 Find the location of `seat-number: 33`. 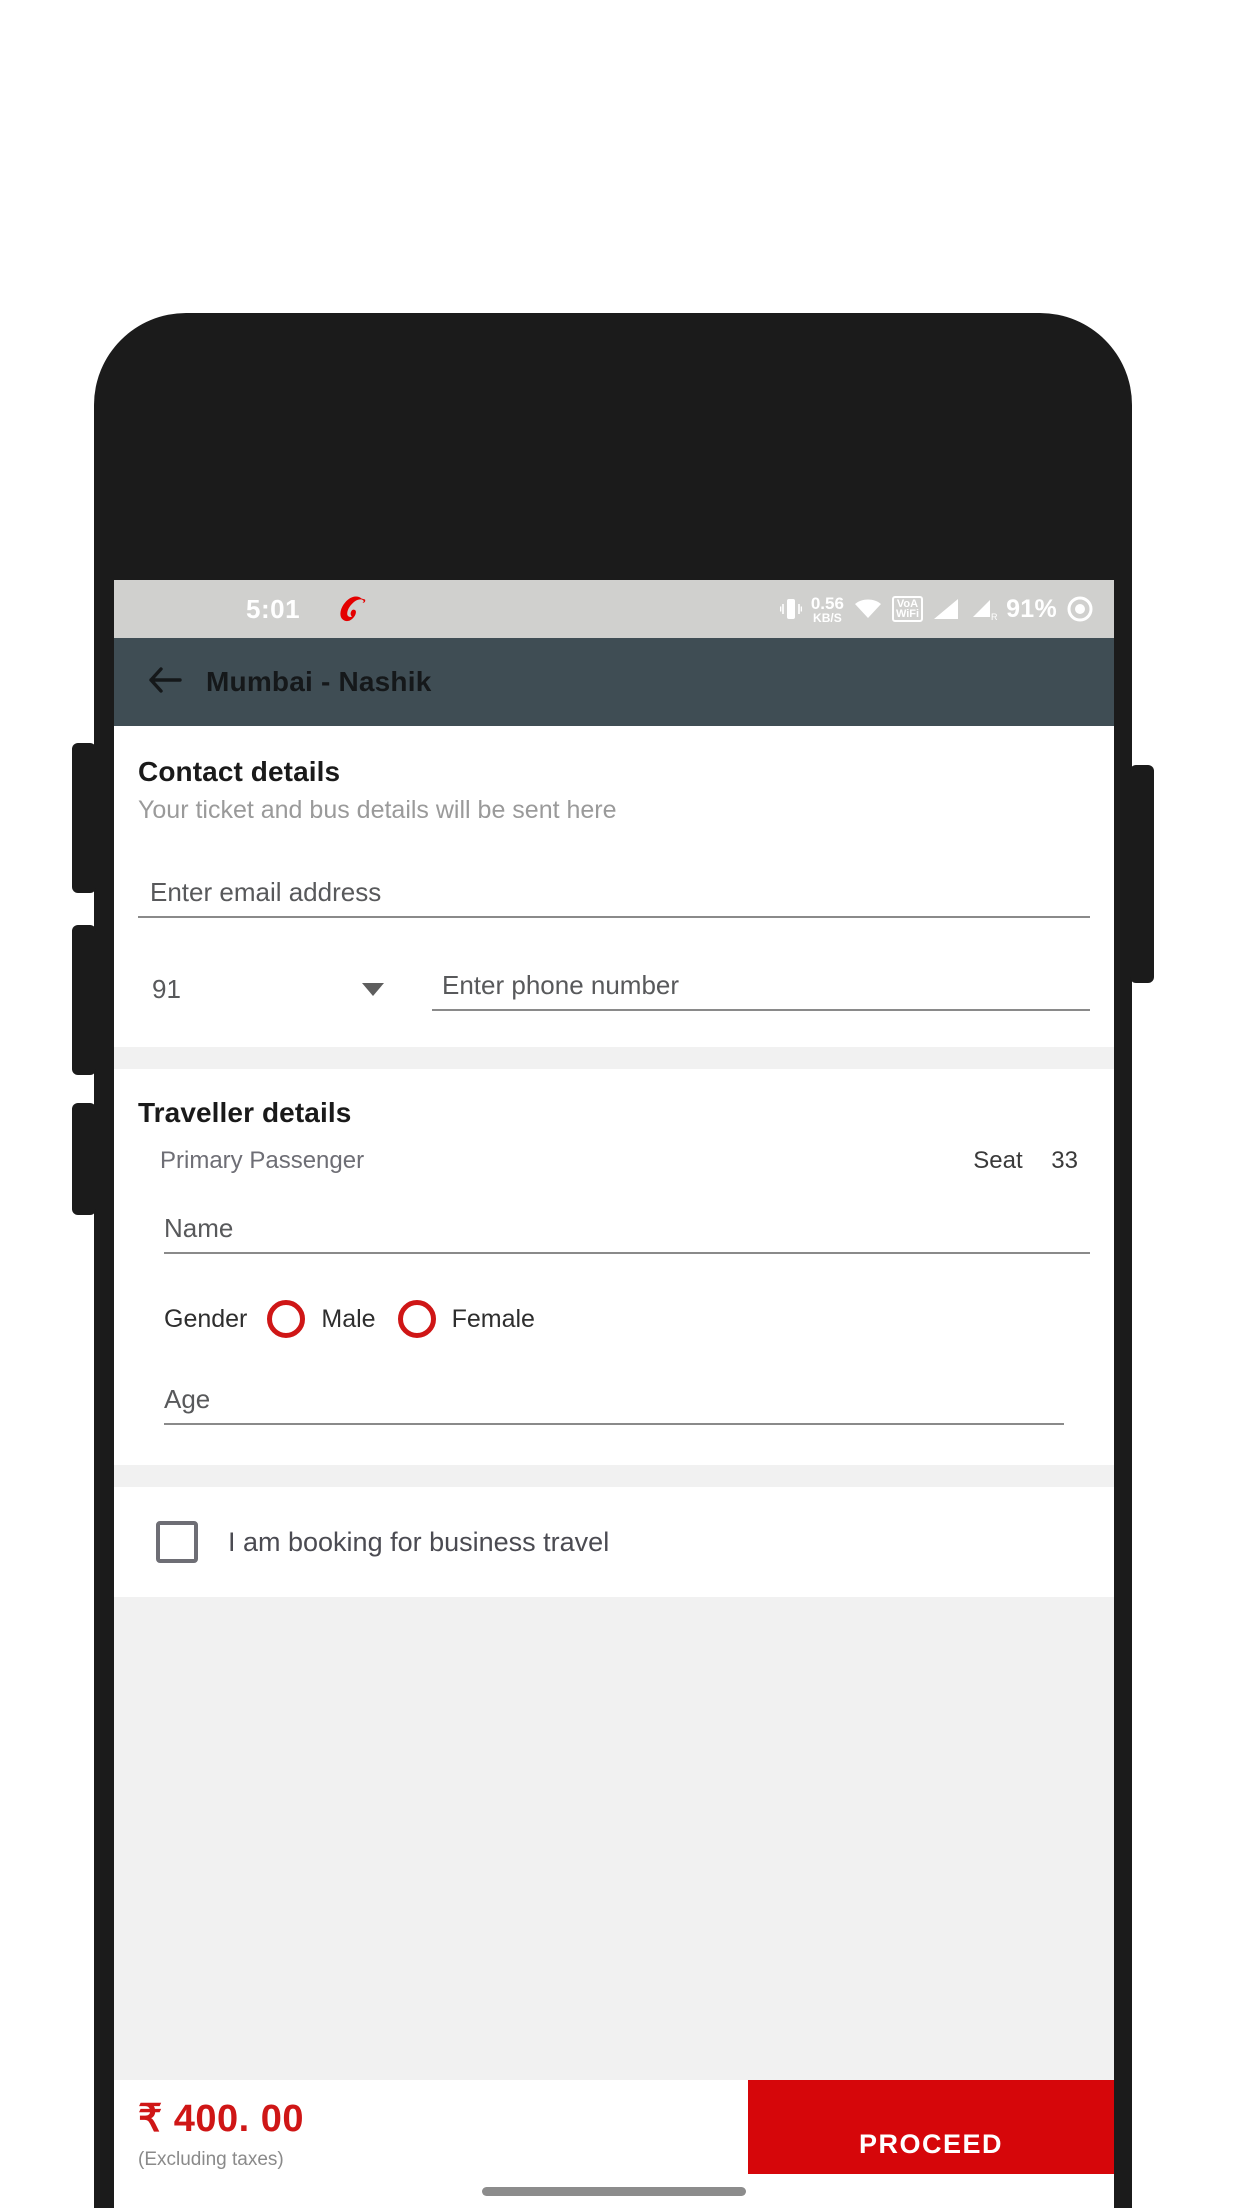

seat-number: 33 is located at coordinates (1064, 1160).